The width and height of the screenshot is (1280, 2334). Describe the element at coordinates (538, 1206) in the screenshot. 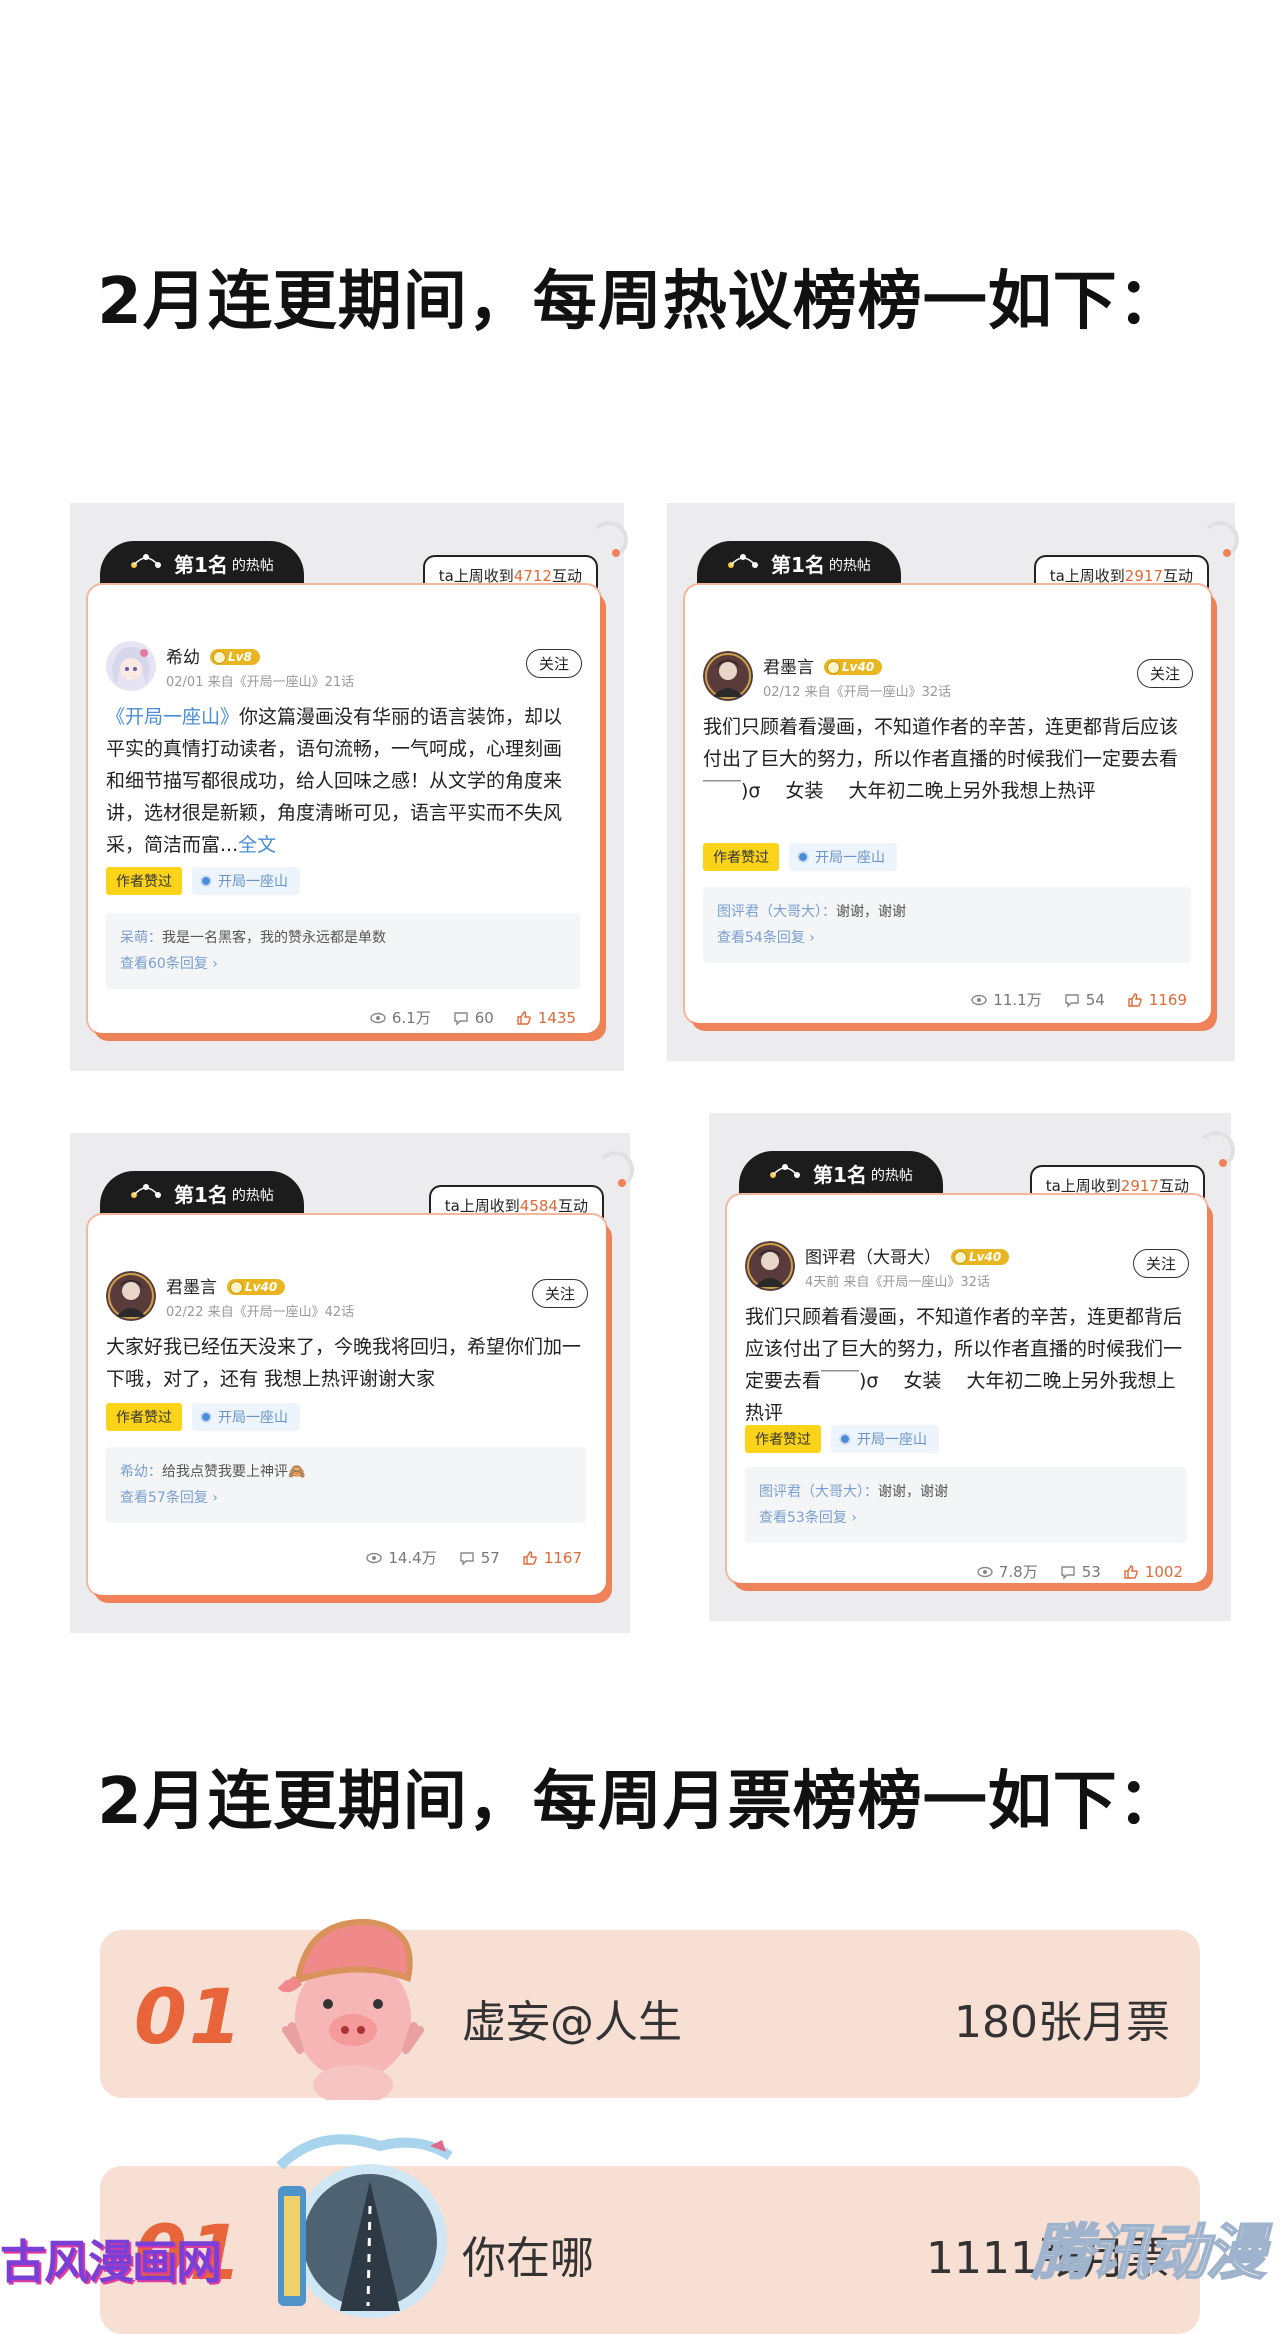

I see `interactions-value: 4584` at that location.